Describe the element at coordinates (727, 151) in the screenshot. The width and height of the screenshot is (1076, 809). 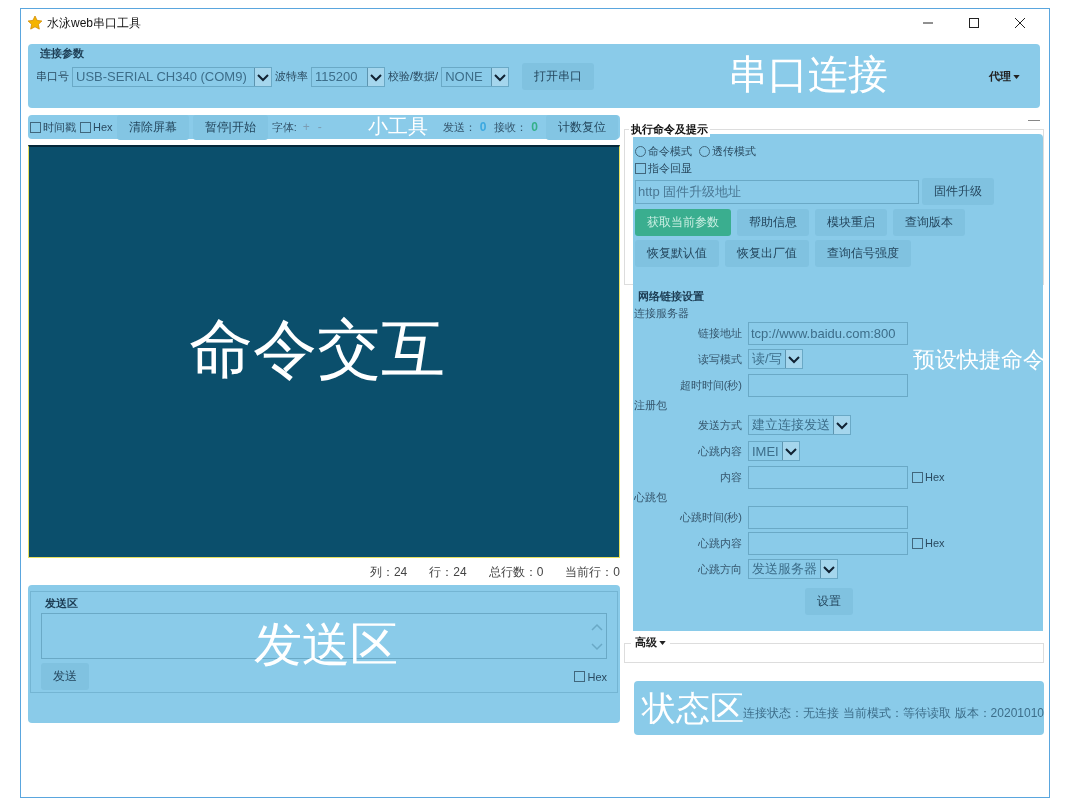
I see `radio-button: 透传模式` at that location.